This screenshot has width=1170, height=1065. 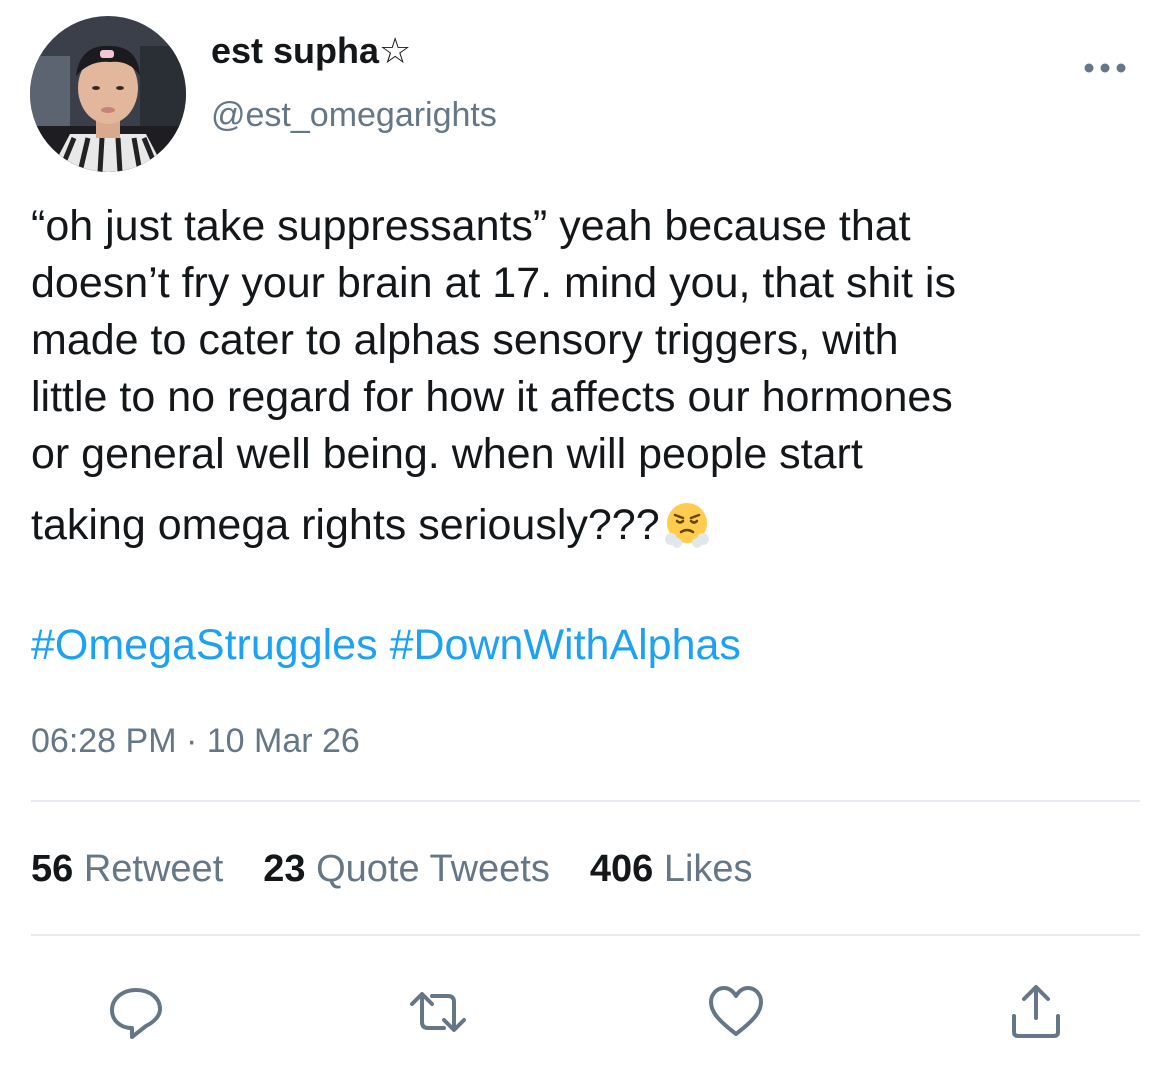 I want to click on more-dots-icon, so click(x=1105, y=68).